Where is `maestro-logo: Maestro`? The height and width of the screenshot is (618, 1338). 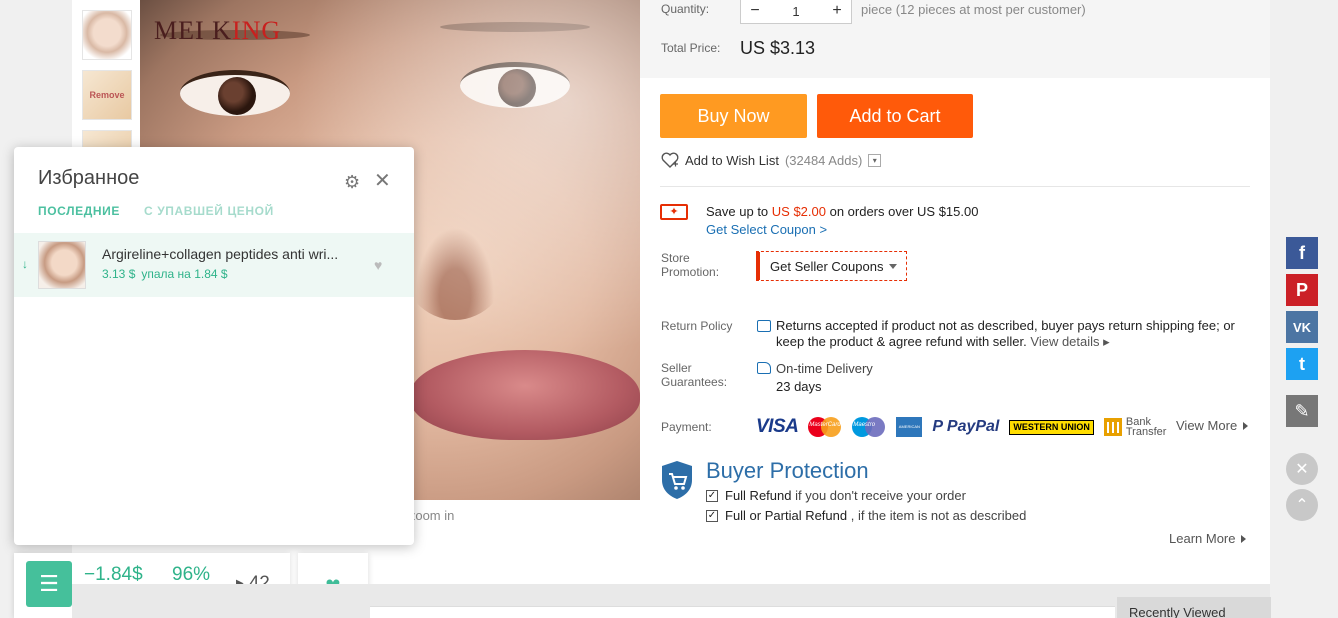
maestro-logo: Maestro is located at coordinates (869, 427).